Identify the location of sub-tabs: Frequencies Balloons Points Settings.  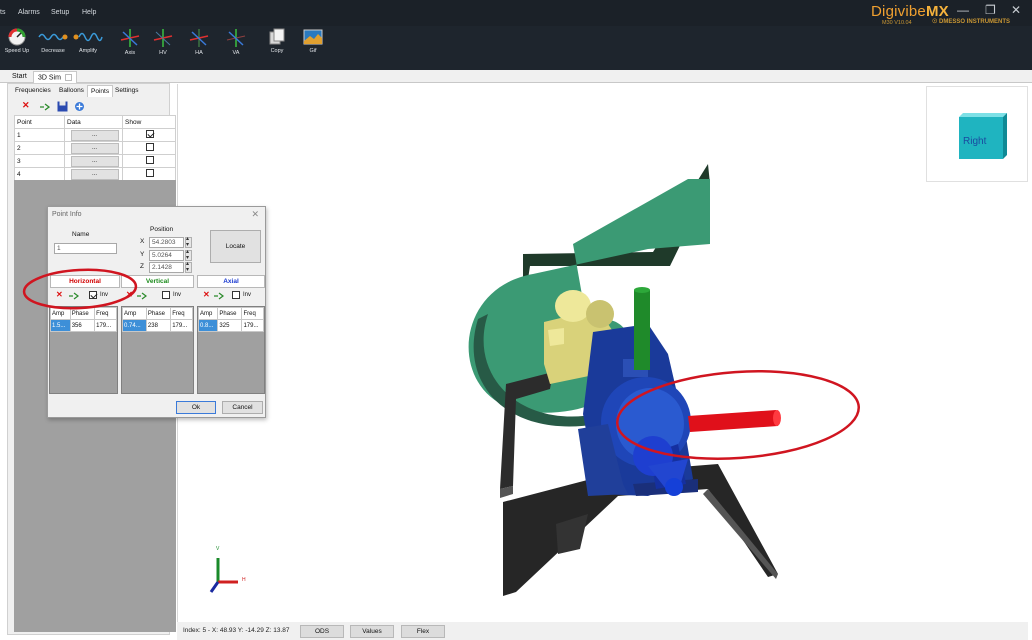
(89, 90).